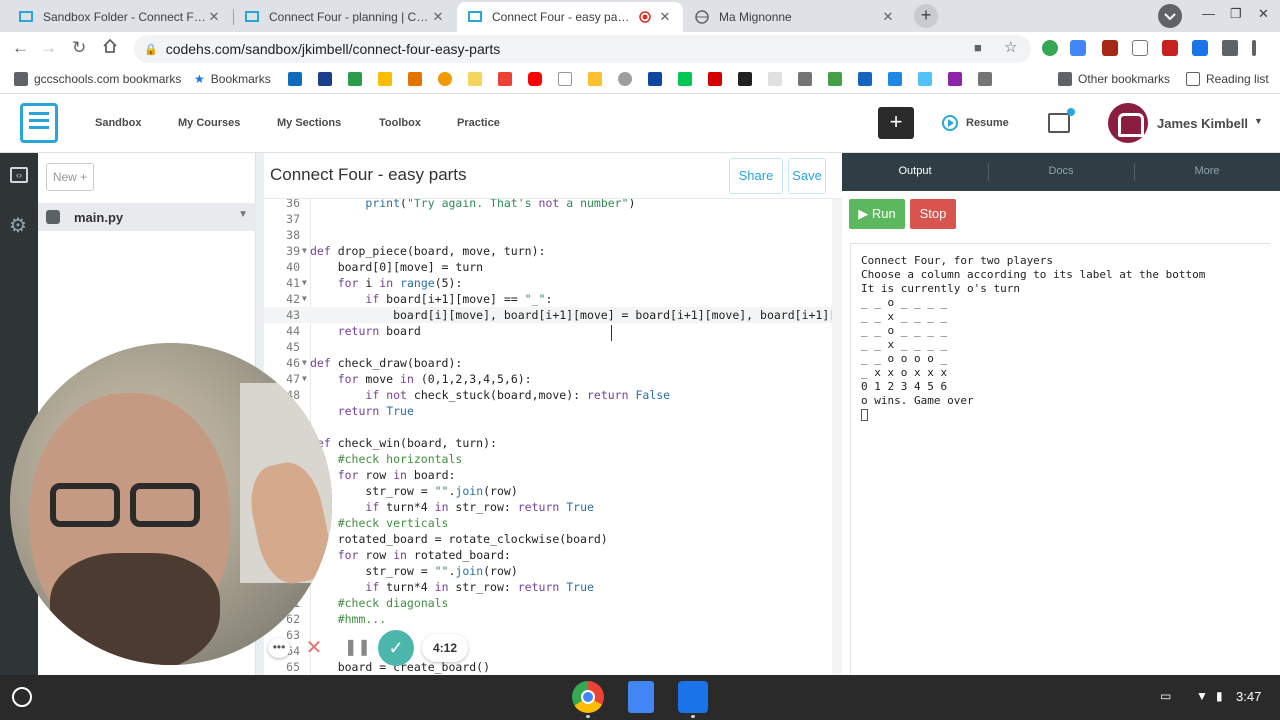  What do you see at coordinates (693, 697) in the screenshot?
I see `files-icon` at bounding box center [693, 697].